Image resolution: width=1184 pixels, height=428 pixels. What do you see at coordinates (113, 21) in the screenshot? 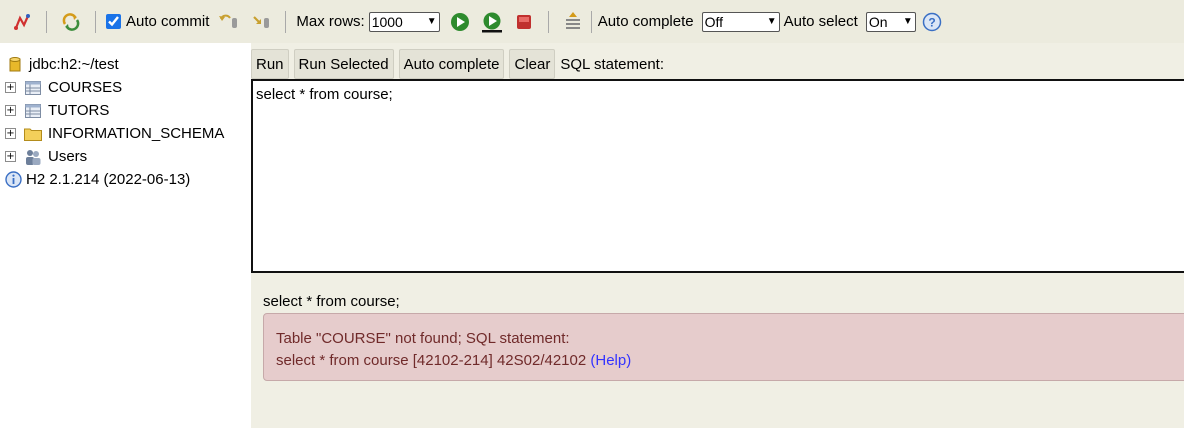
I see `auto-commit-checkbox` at bounding box center [113, 21].